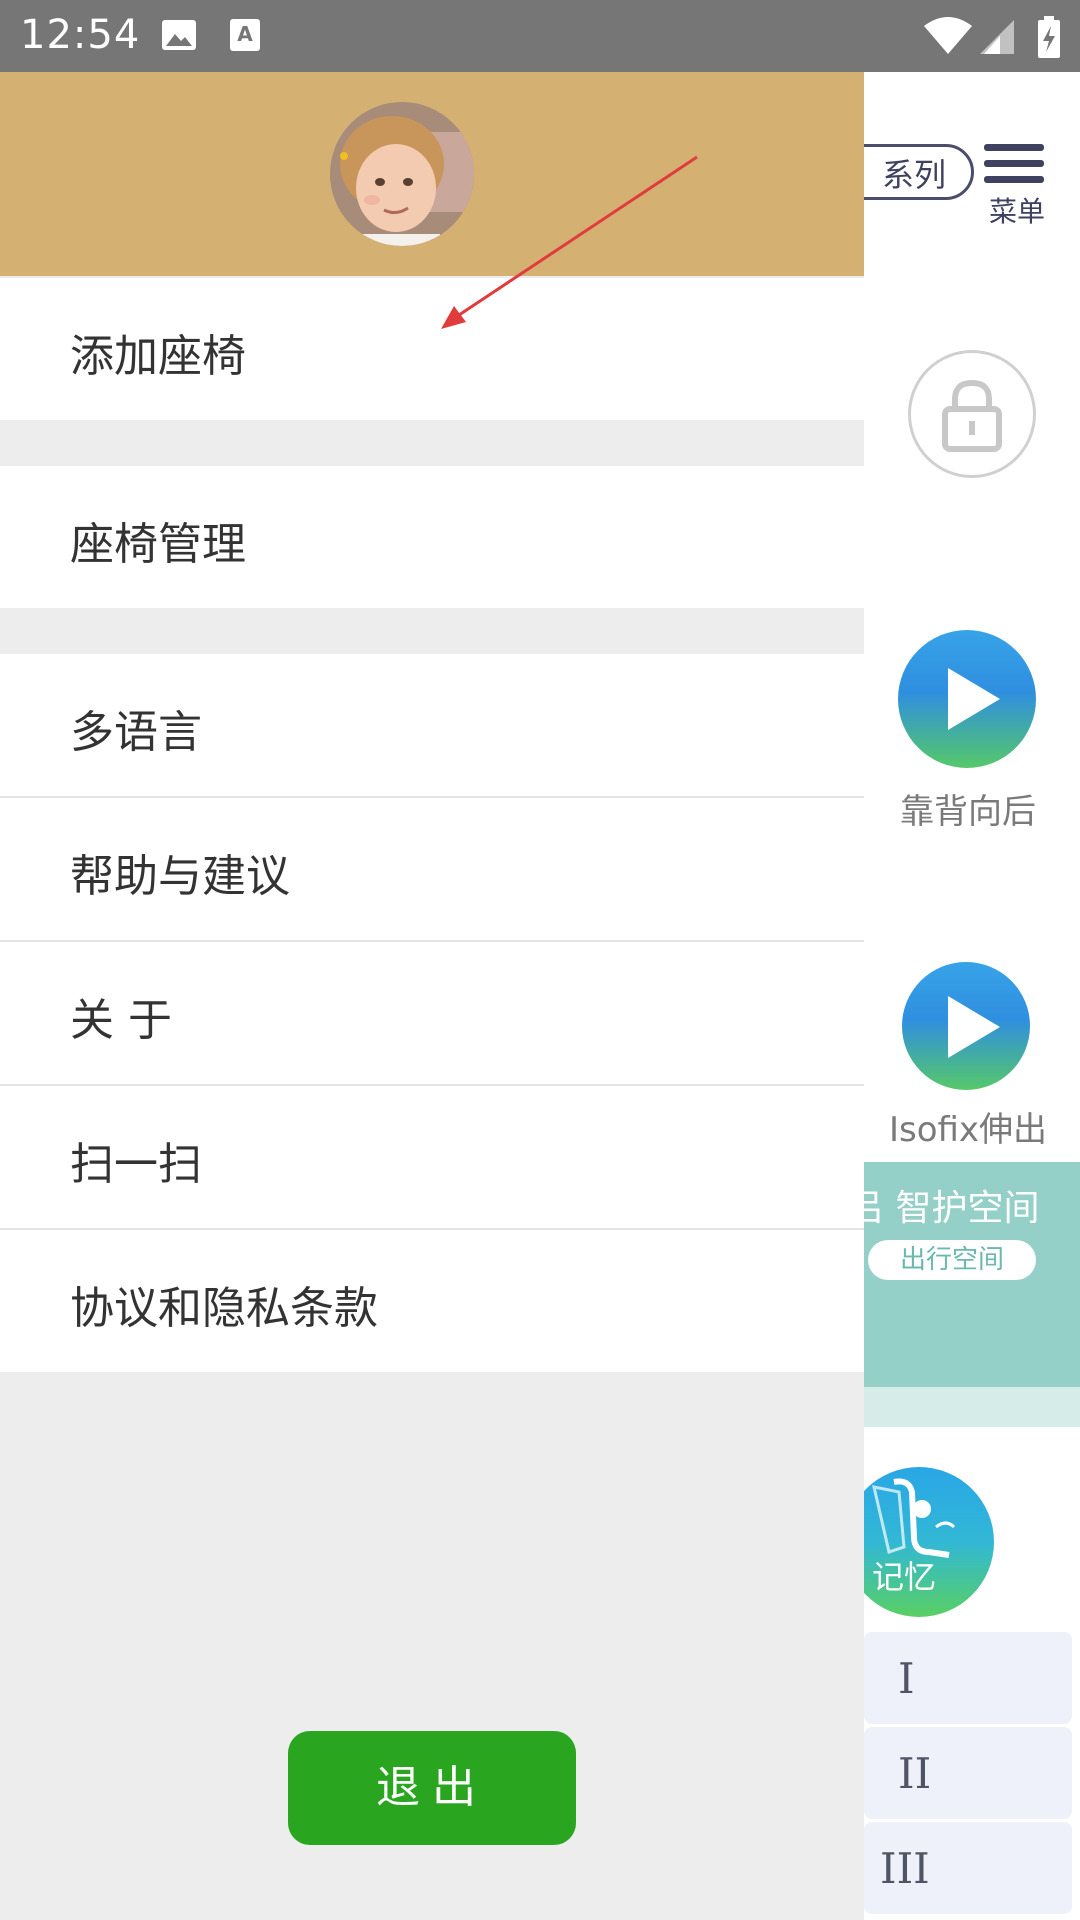  What do you see at coordinates (540, 36) in the screenshot?
I see `status-bar: 12:54 A` at bounding box center [540, 36].